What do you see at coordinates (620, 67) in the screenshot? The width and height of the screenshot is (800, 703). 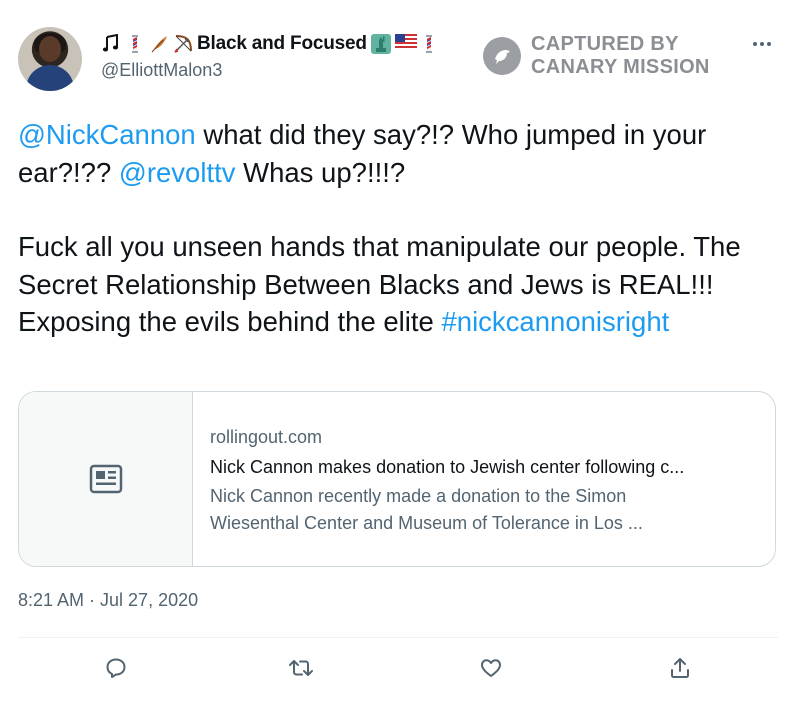 I see `watermark-line2: CANARY MISSION` at bounding box center [620, 67].